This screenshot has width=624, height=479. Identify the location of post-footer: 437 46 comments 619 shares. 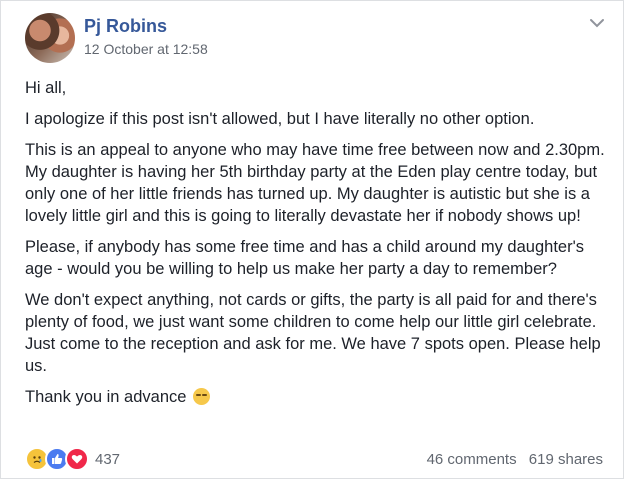
(314, 459).